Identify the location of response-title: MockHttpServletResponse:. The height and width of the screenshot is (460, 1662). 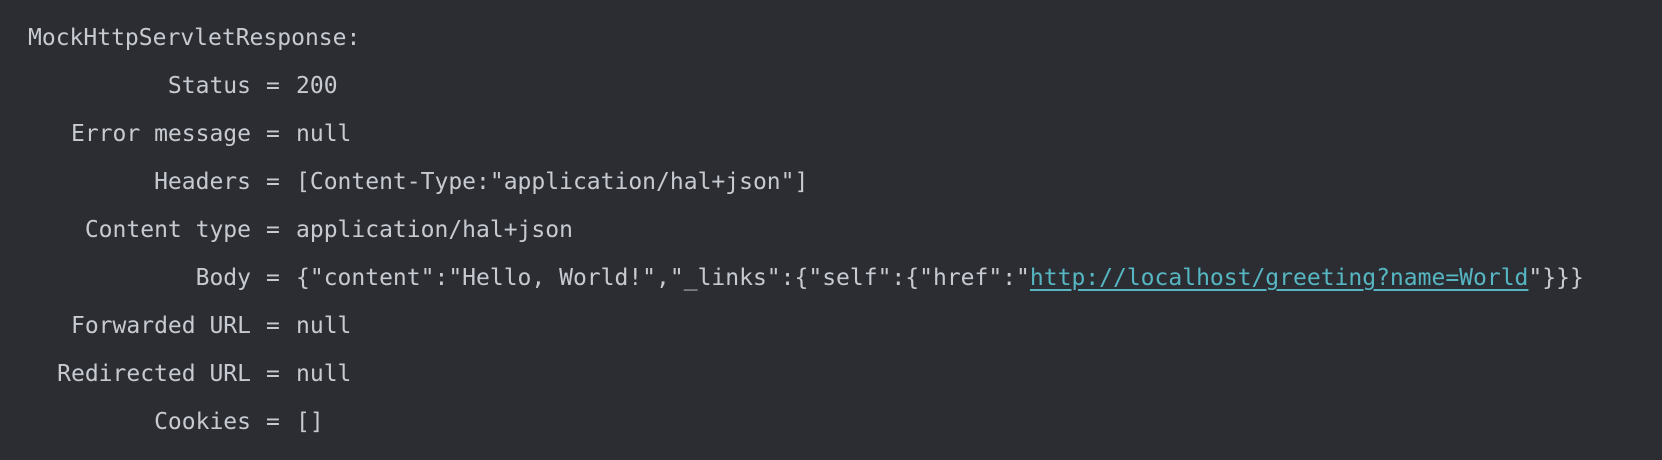
(194, 38).